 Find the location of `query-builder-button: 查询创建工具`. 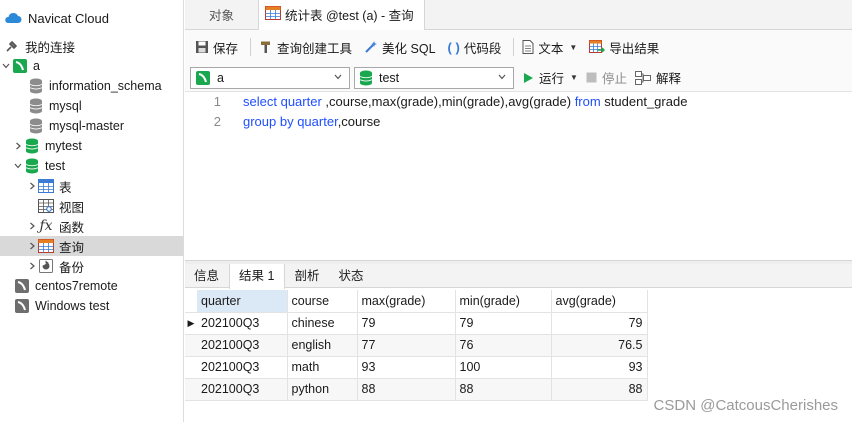

query-builder-button: 查询创建工具 is located at coordinates (305, 47).